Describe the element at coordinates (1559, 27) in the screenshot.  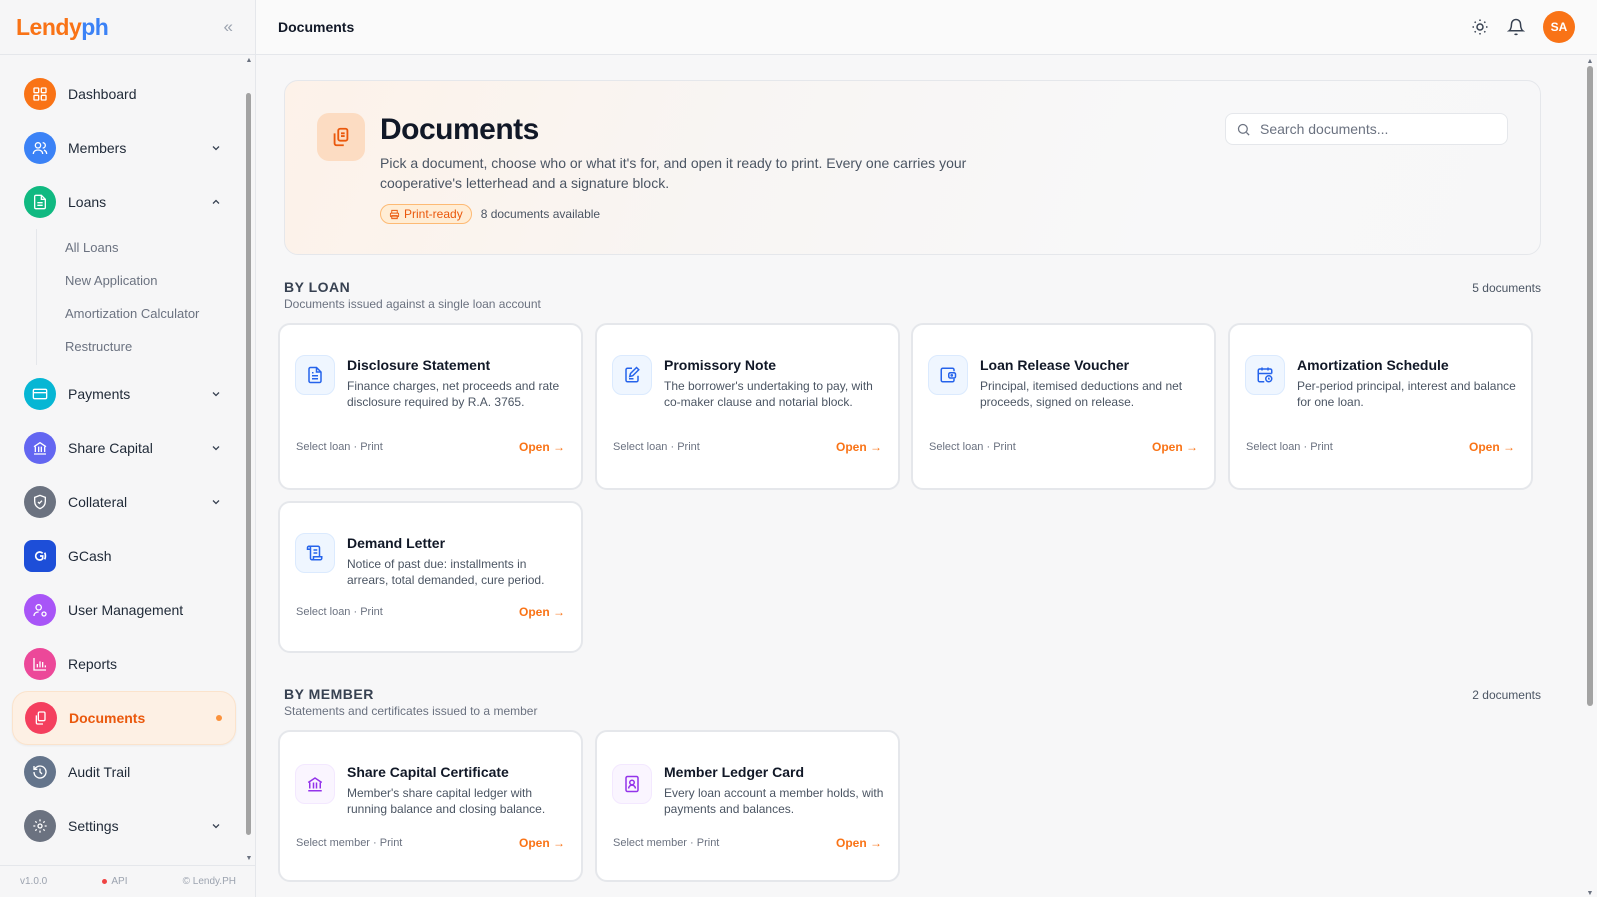
I see `avatar: SA` at that location.